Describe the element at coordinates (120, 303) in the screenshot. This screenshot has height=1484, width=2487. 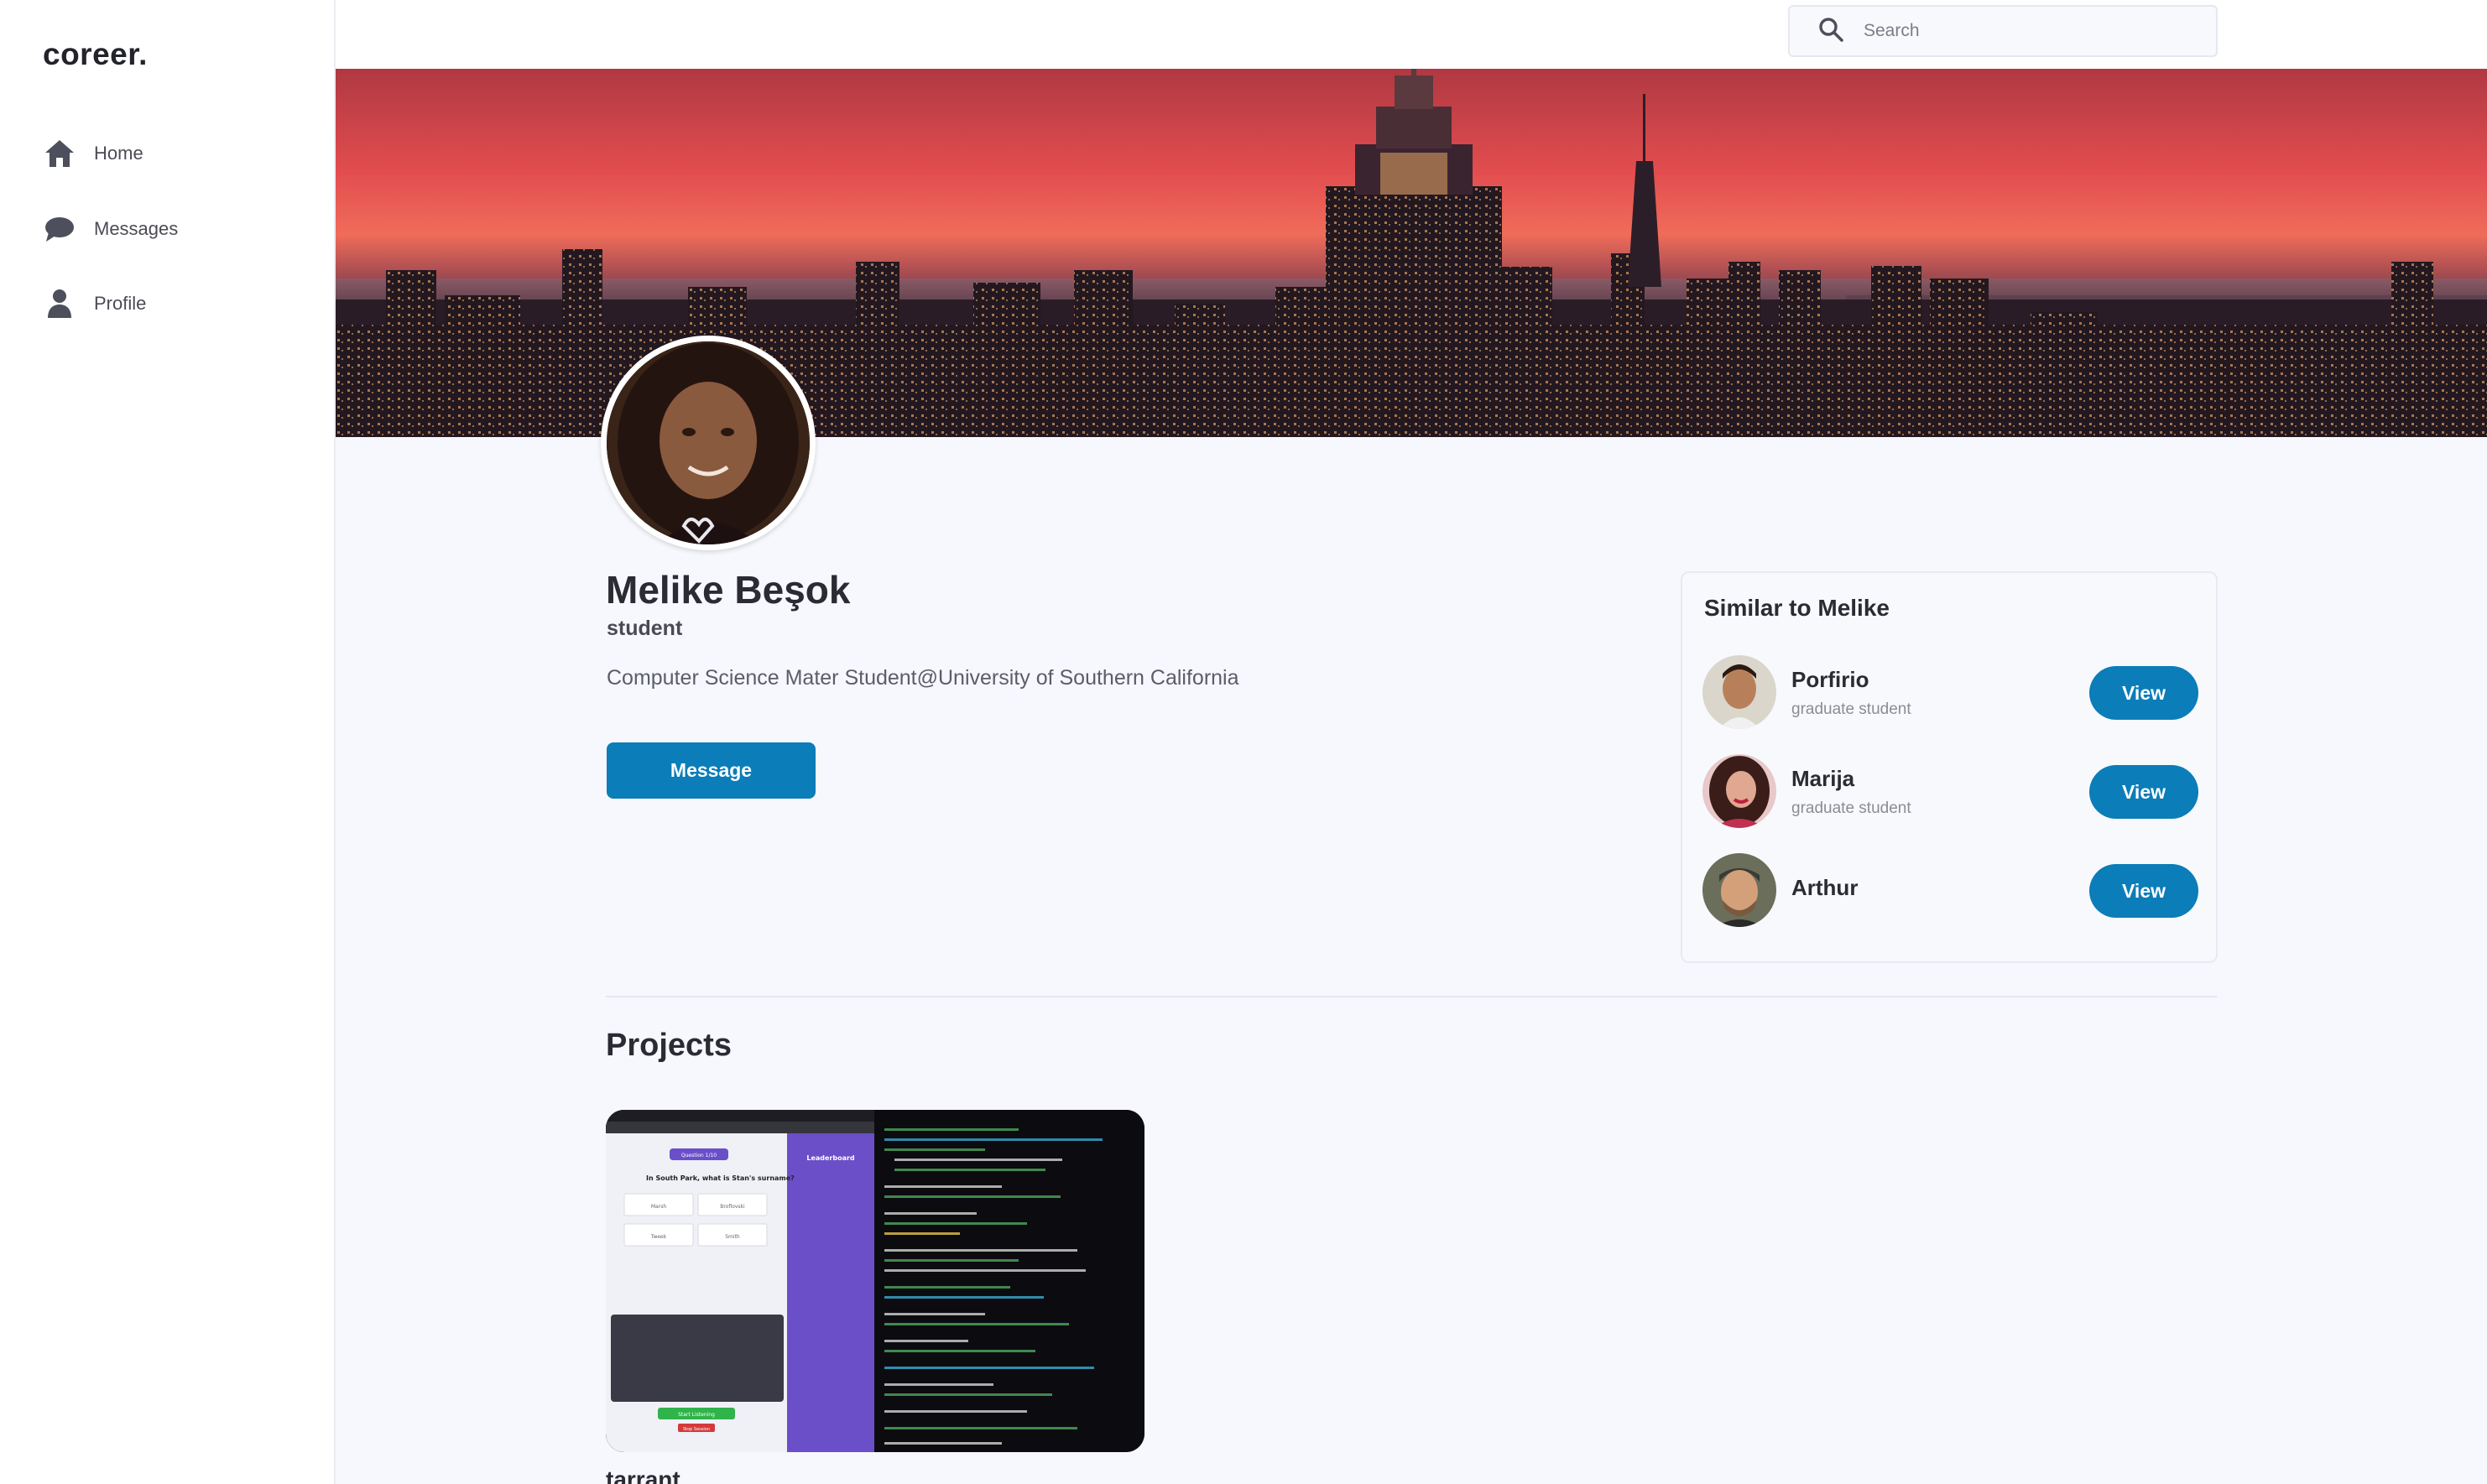
I see `sidebar-item-label: Profile` at that location.